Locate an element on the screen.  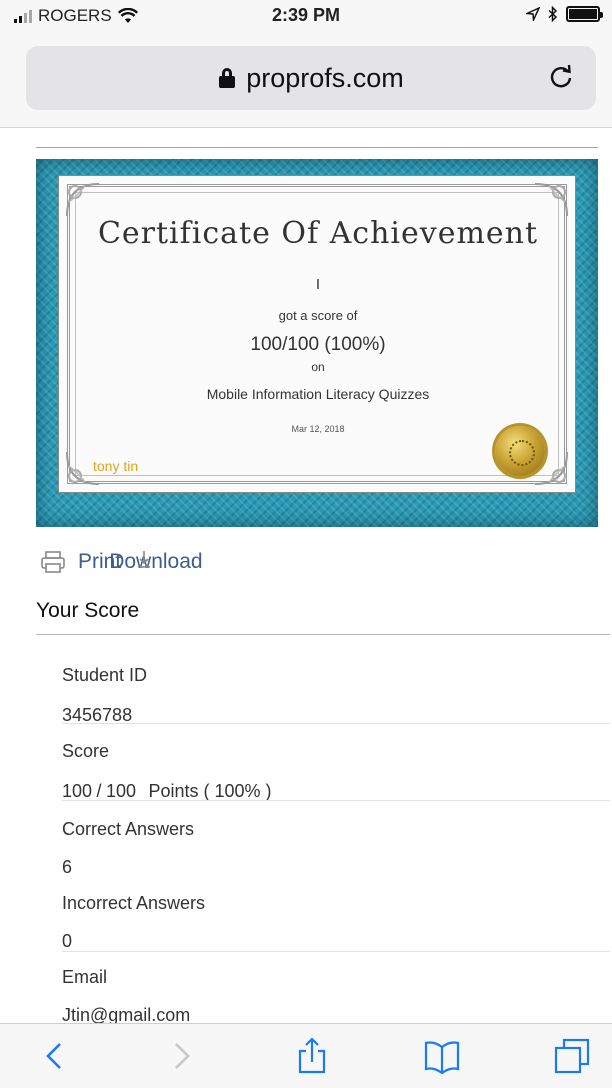
certificate-signature: tony tin is located at coordinates (116, 466).